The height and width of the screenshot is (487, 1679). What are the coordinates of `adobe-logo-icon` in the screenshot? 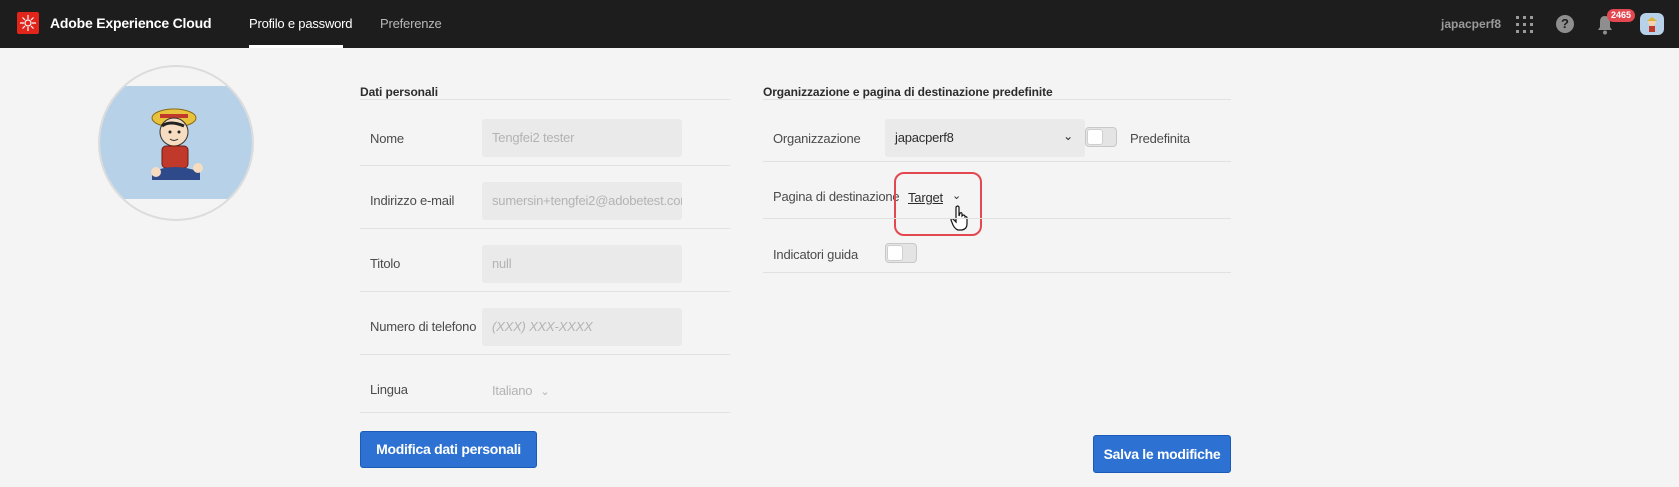 It's located at (28, 23).